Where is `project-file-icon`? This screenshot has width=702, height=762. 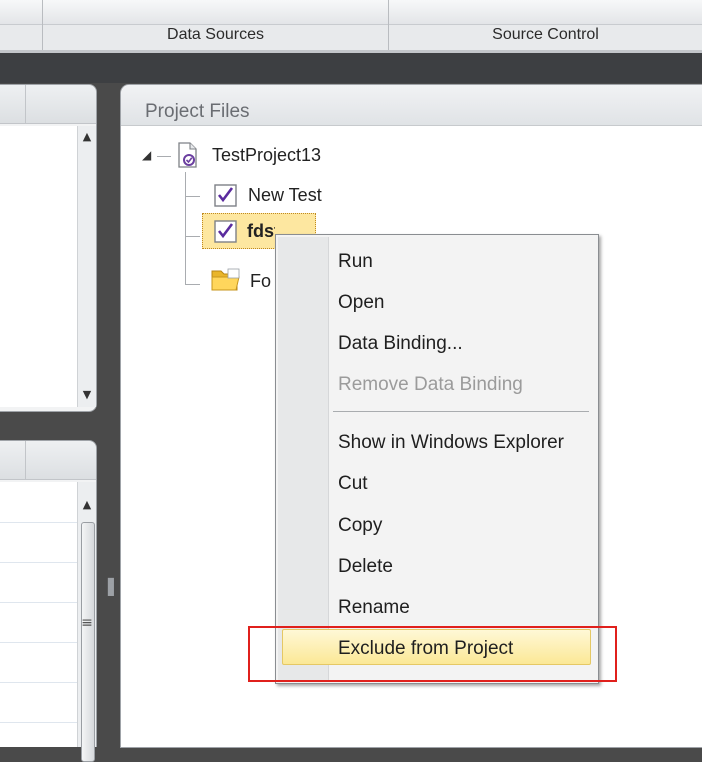
project-file-icon is located at coordinates (187, 155).